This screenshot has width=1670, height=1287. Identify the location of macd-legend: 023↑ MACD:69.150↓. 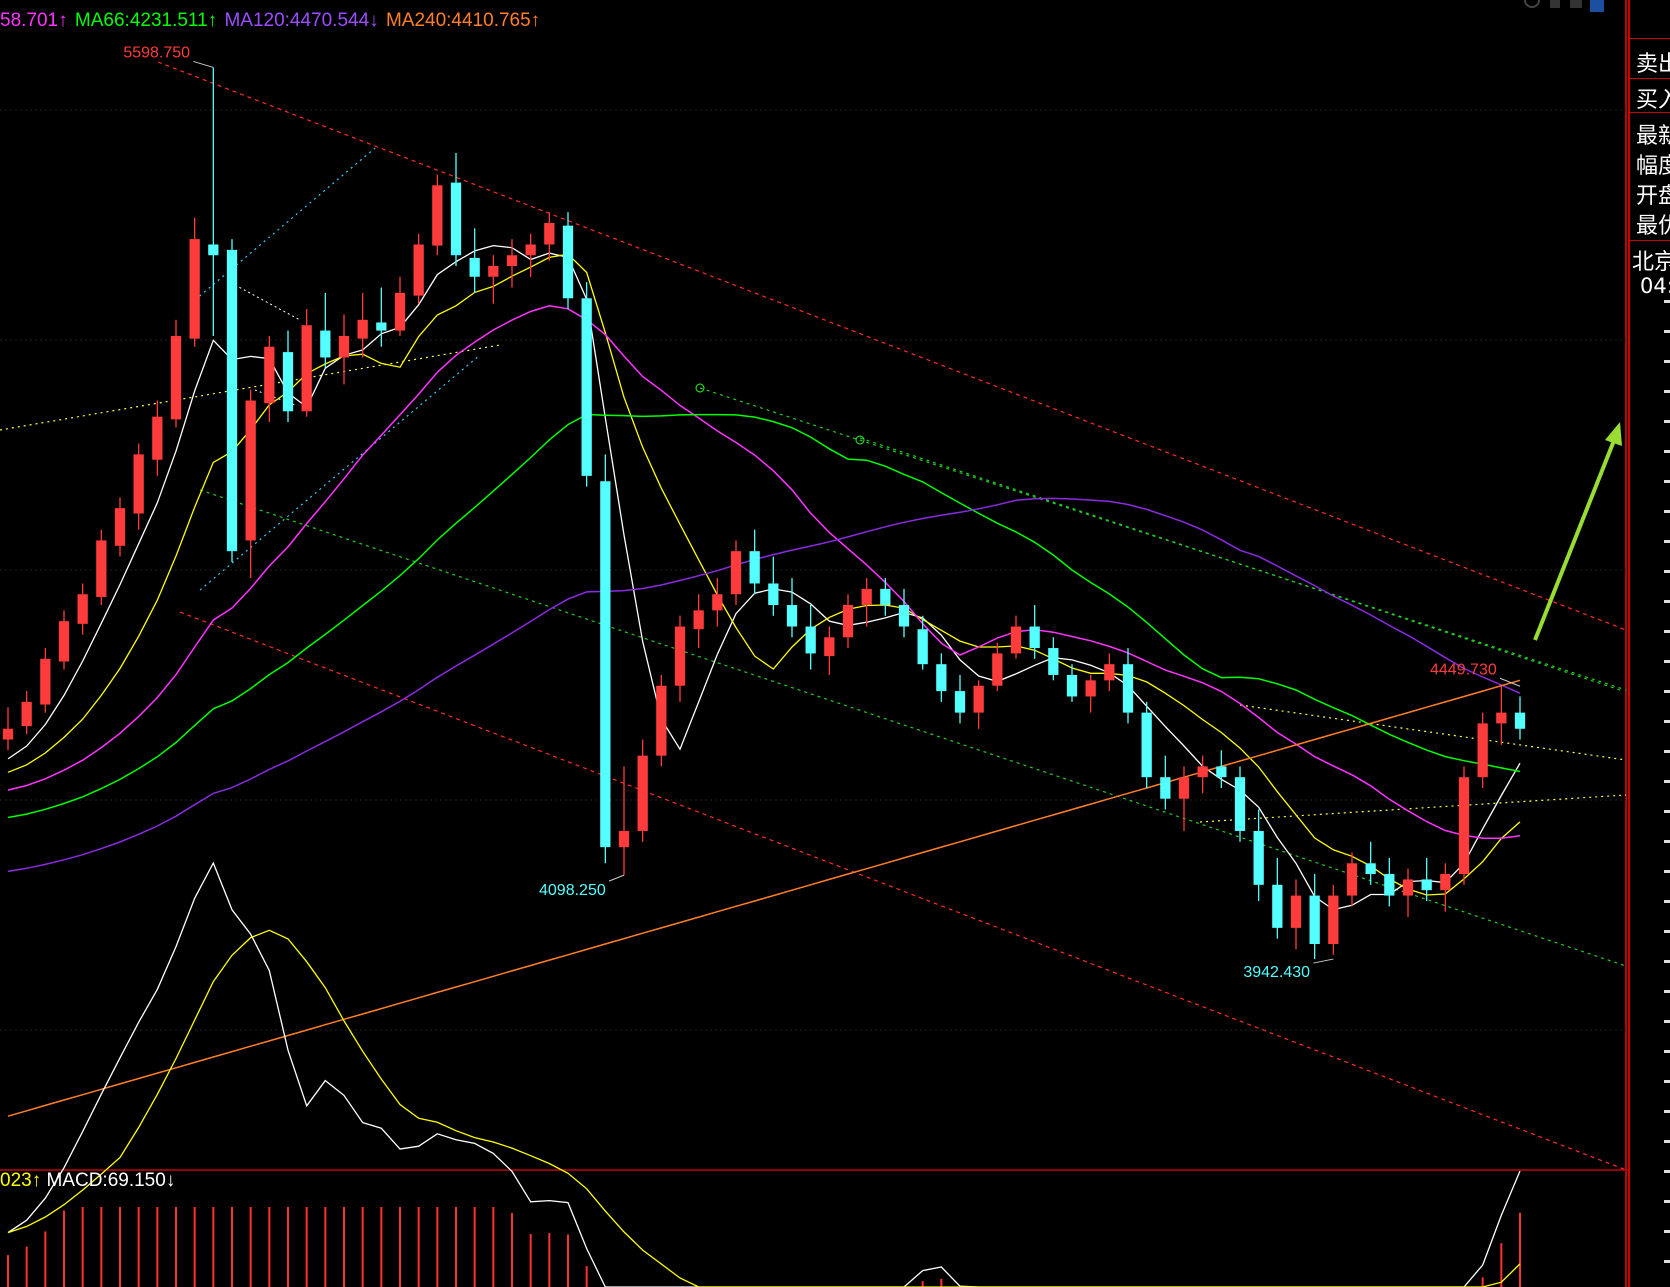
(87, 1181).